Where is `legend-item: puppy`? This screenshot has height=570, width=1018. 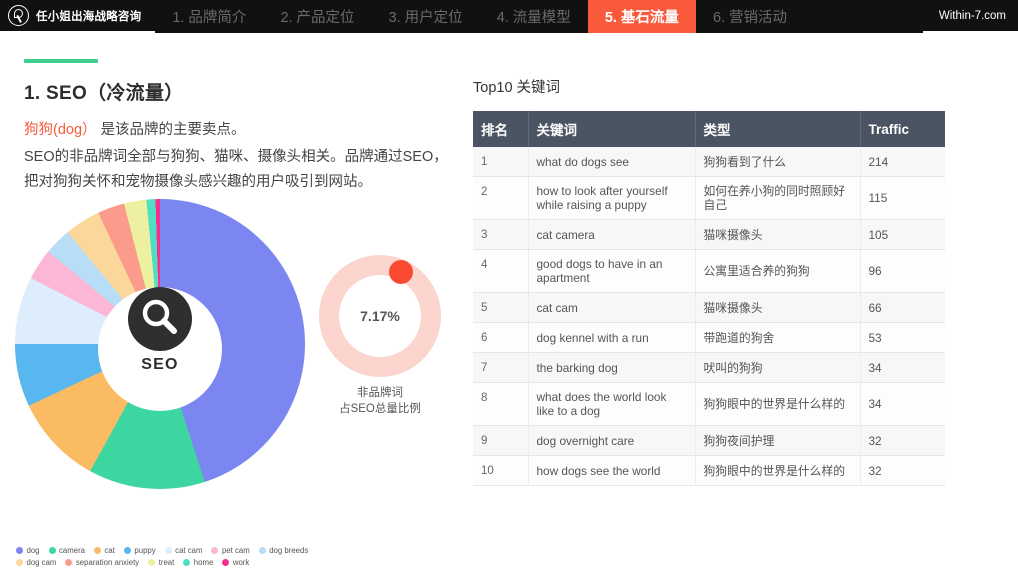
legend-item: puppy is located at coordinates (139, 550).